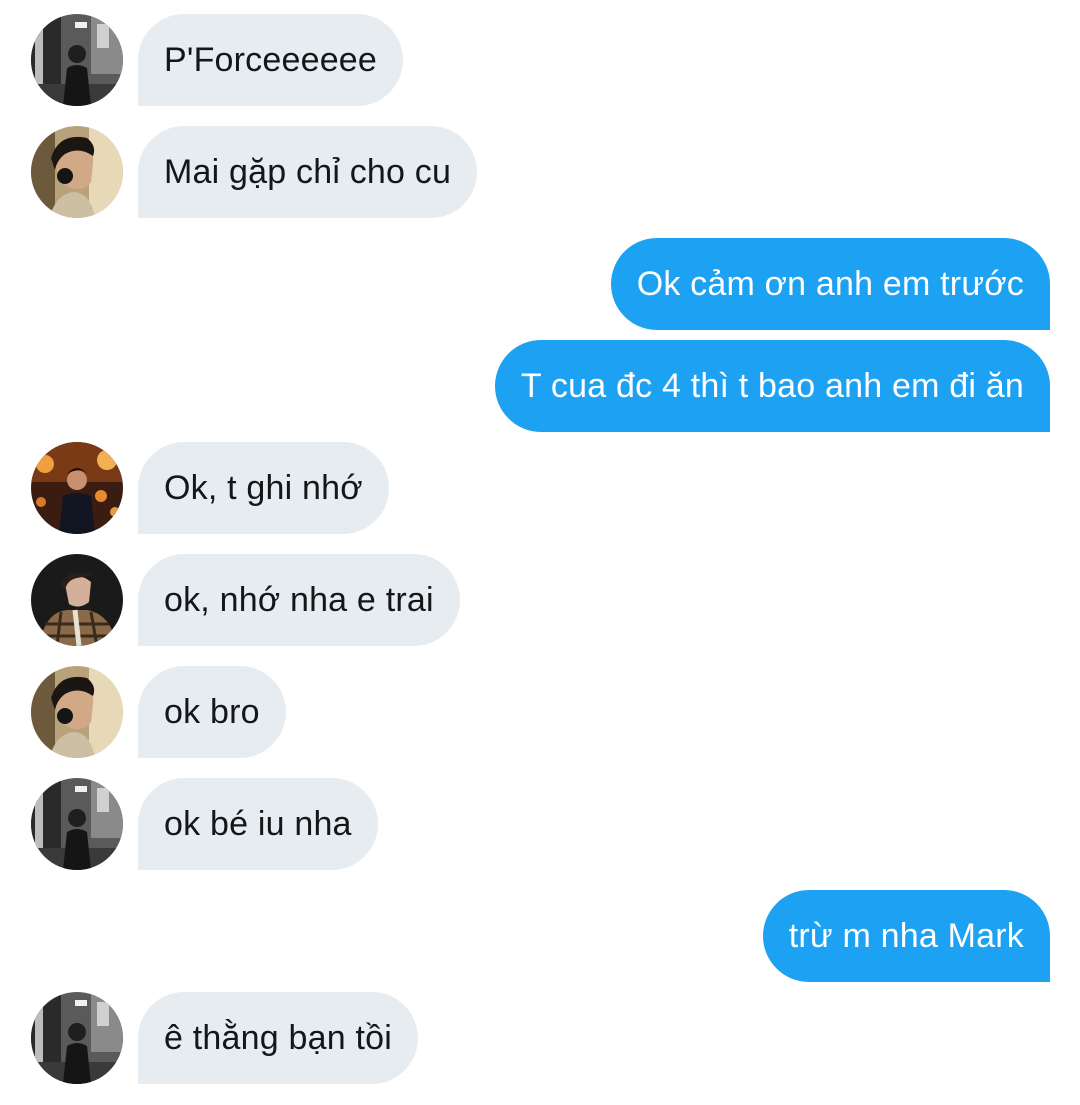  What do you see at coordinates (540, 172) in the screenshot?
I see `message-row-incoming: Mai gặp chỉ cho cu` at bounding box center [540, 172].